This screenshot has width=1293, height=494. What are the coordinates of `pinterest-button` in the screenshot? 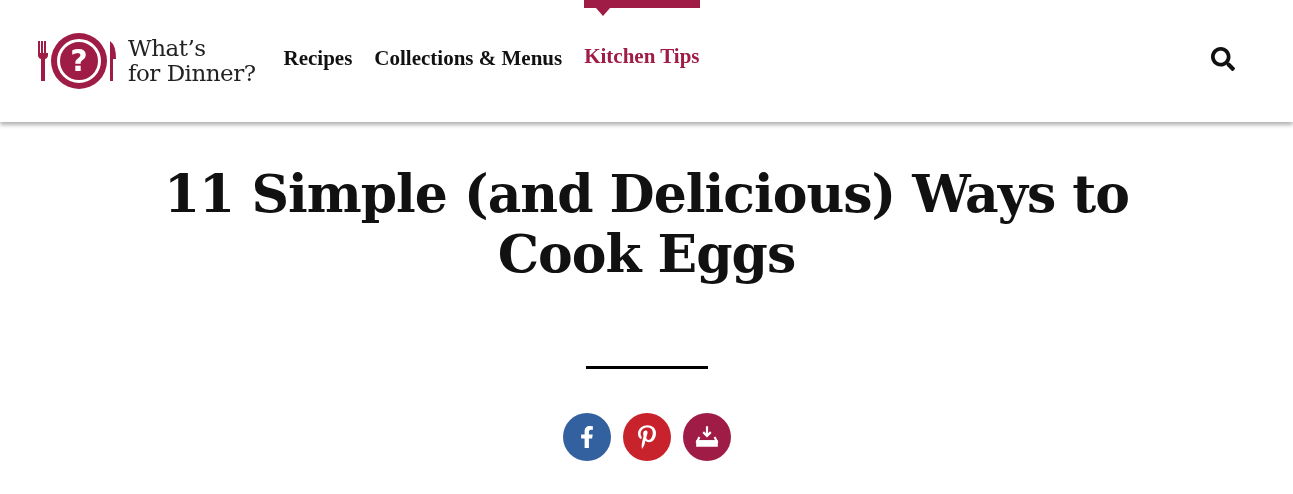 It's located at (646, 437).